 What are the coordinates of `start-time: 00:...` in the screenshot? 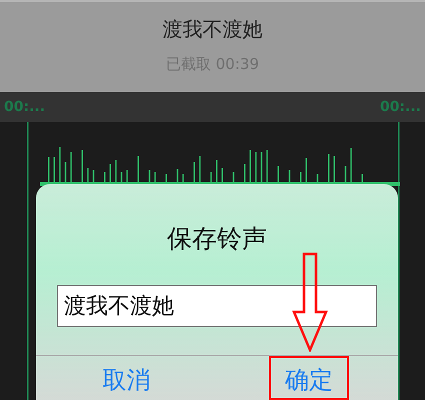 It's located at (25, 107).